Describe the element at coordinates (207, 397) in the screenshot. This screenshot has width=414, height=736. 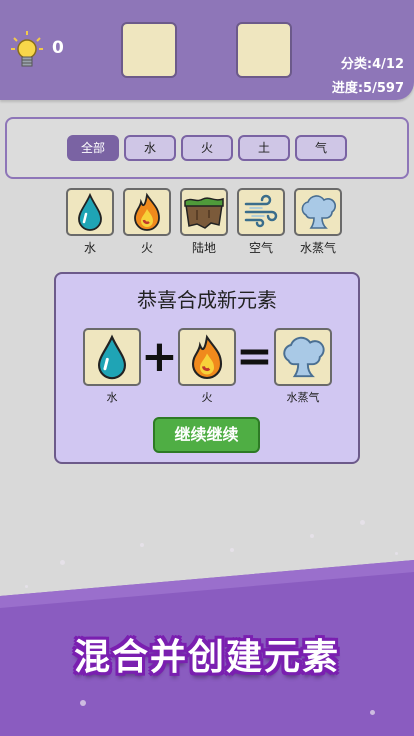
I see `dialog-input2-label: 火` at that location.